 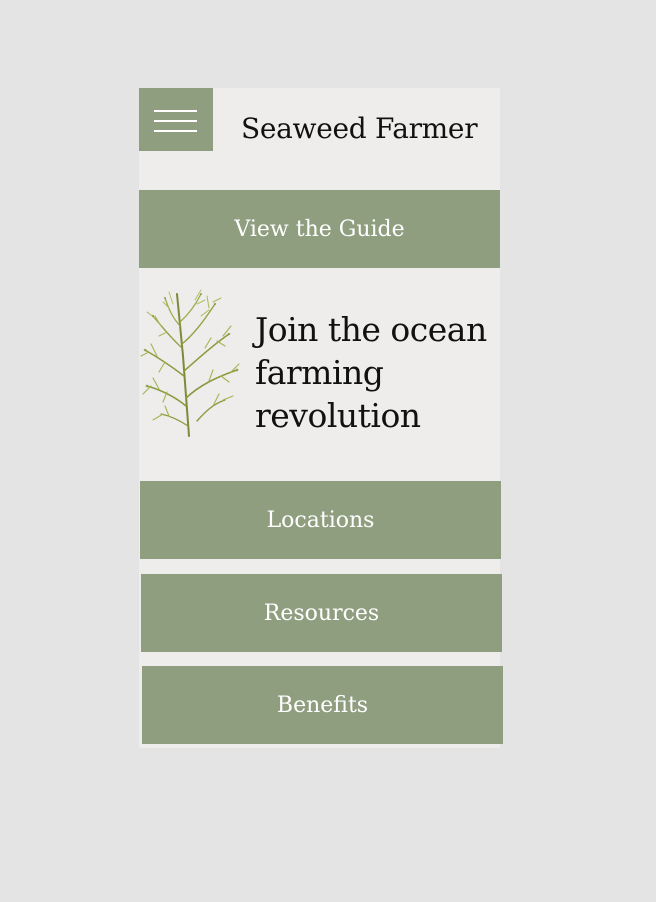 What do you see at coordinates (319, 229) in the screenshot?
I see `view-guide-button: View the Guide` at bounding box center [319, 229].